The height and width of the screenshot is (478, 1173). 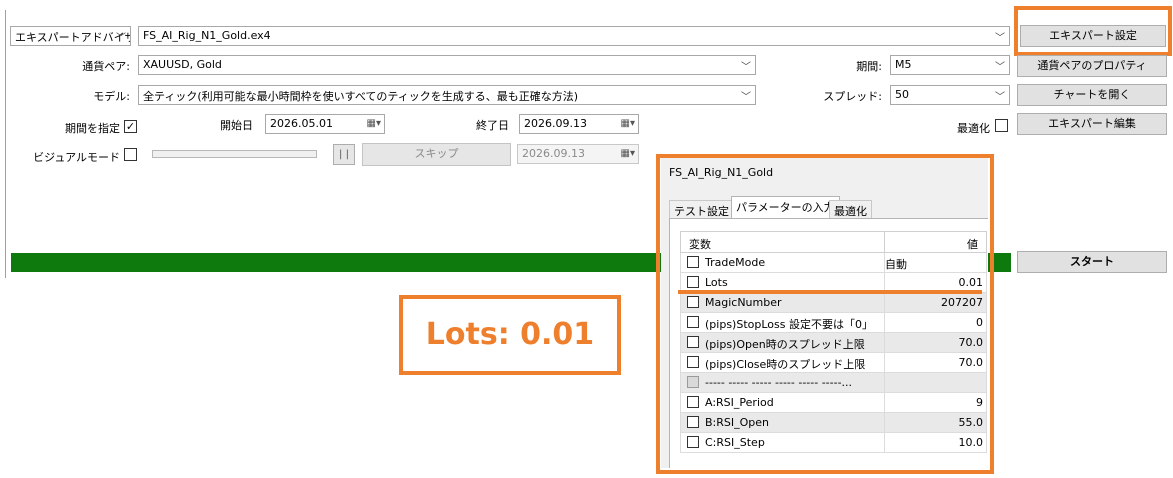 I want to click on skip-button: スキップ, so click(x=436, y=154).